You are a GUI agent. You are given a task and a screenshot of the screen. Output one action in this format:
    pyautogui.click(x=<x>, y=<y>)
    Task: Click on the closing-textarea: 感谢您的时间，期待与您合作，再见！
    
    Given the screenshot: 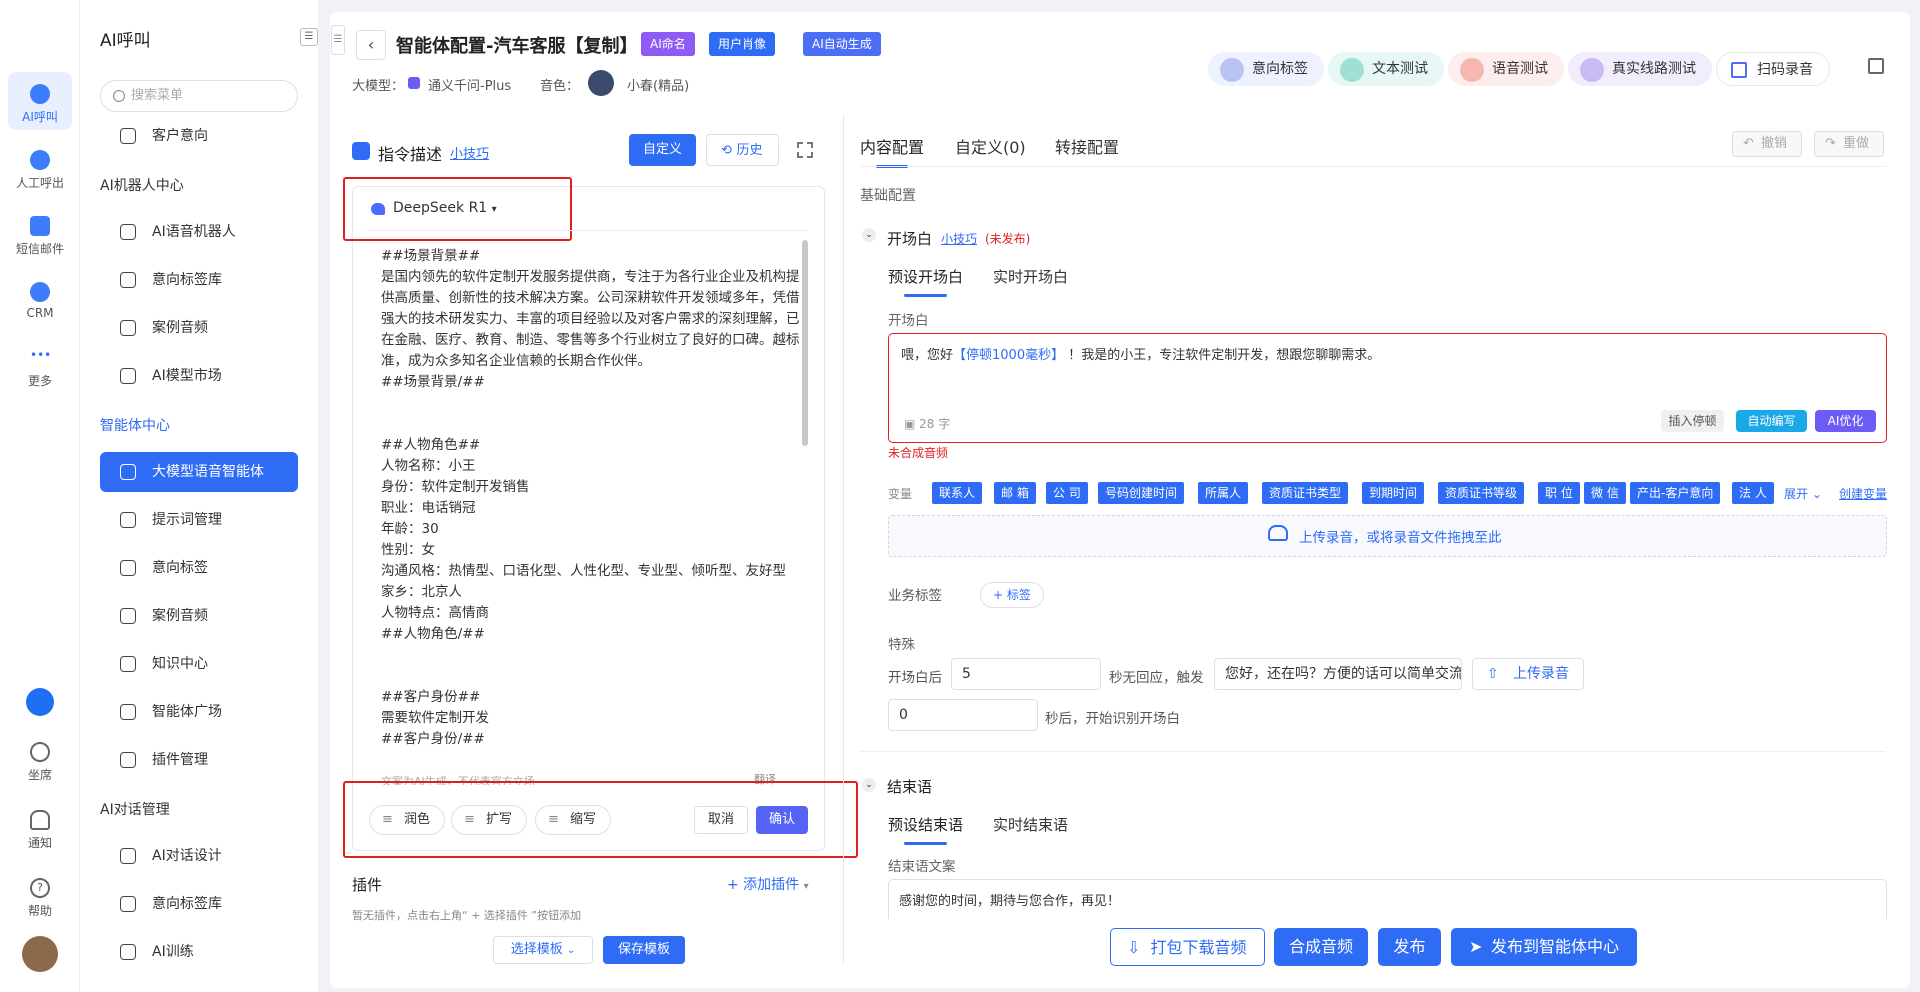 What is the action you would take?
    pyautogui.click(x=1387, y=899)
    